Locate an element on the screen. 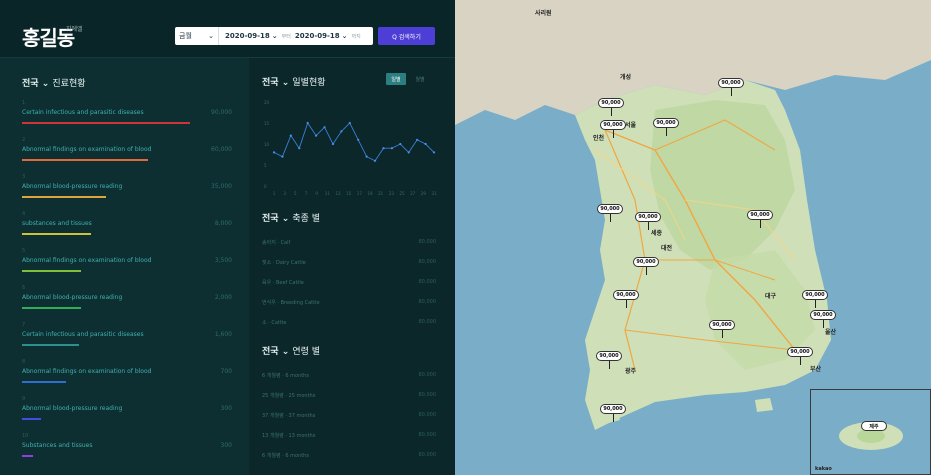 The image size is (931, 475). x-tick-label: 5 is located at coordinates (295, 193).